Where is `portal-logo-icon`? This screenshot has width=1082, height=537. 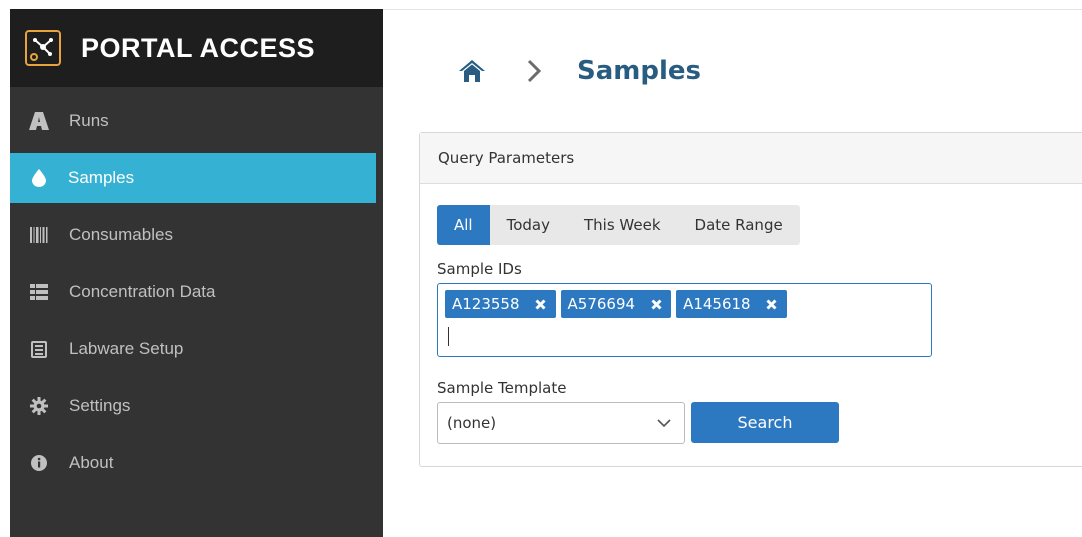
portal-logo-icon is located at coordinates (43, 48).